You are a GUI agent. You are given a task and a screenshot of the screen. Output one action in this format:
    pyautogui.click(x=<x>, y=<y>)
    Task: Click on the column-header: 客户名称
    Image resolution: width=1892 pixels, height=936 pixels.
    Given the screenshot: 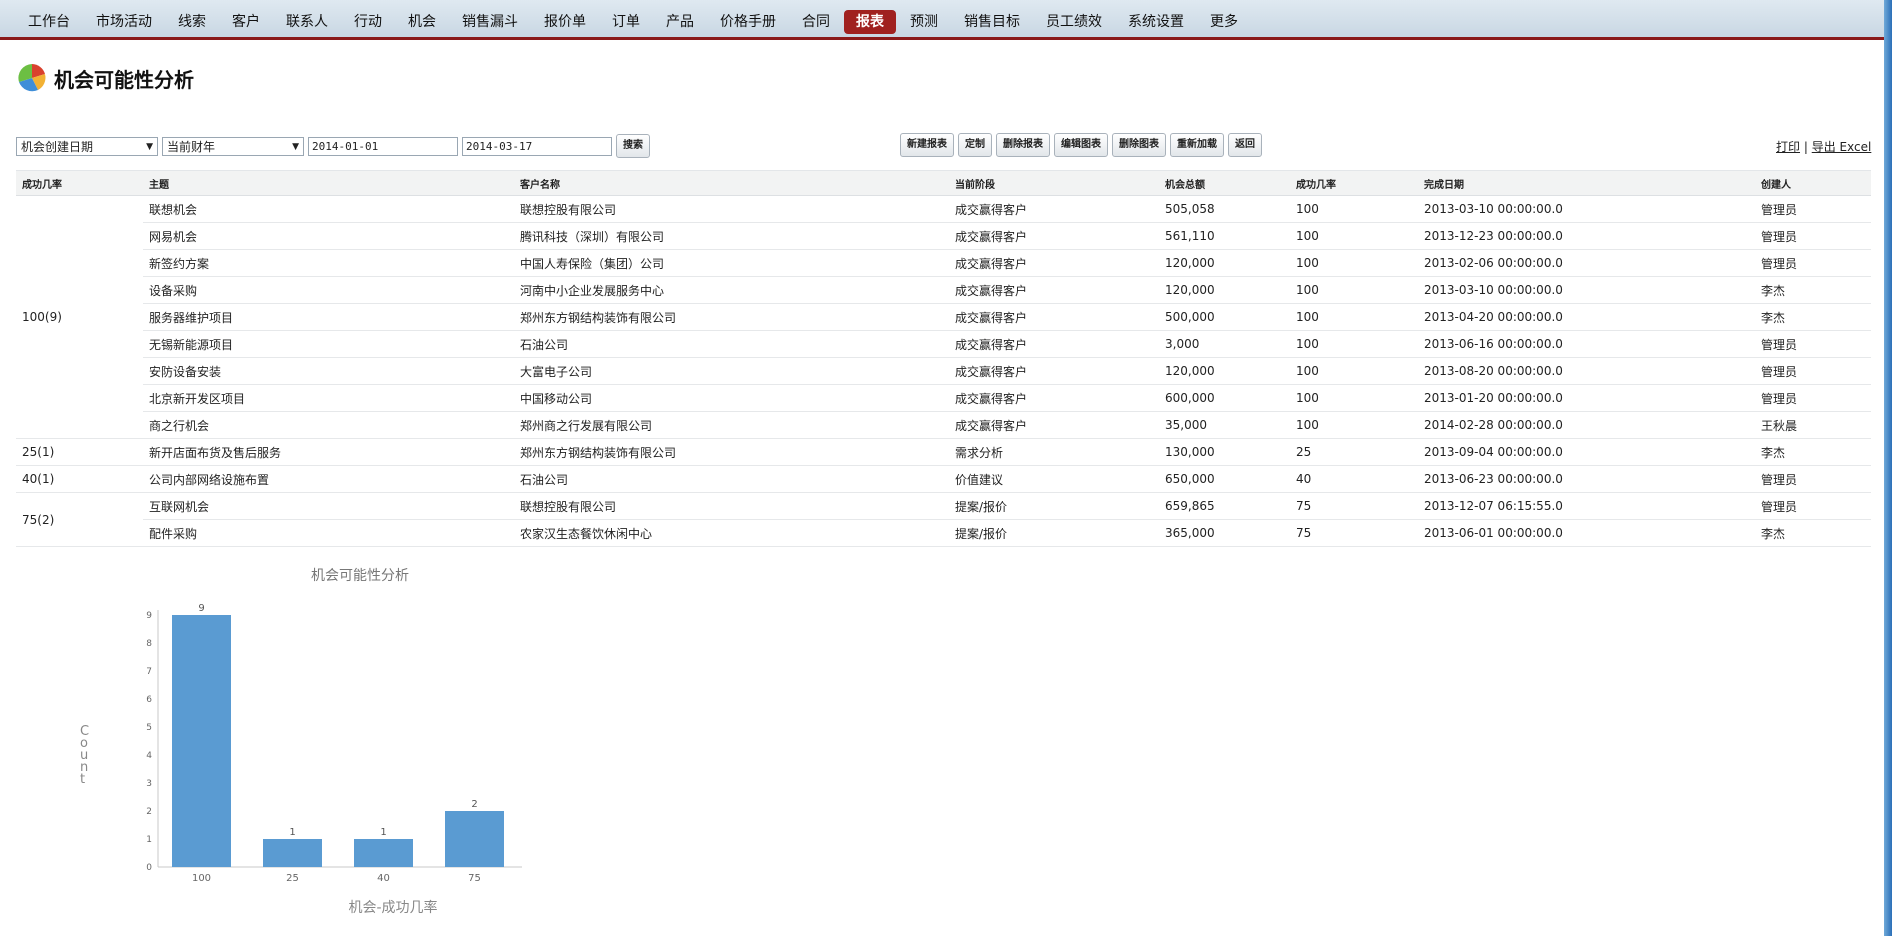 What is the action you would take?
    pyautogui.click(x=731, y=183)
    